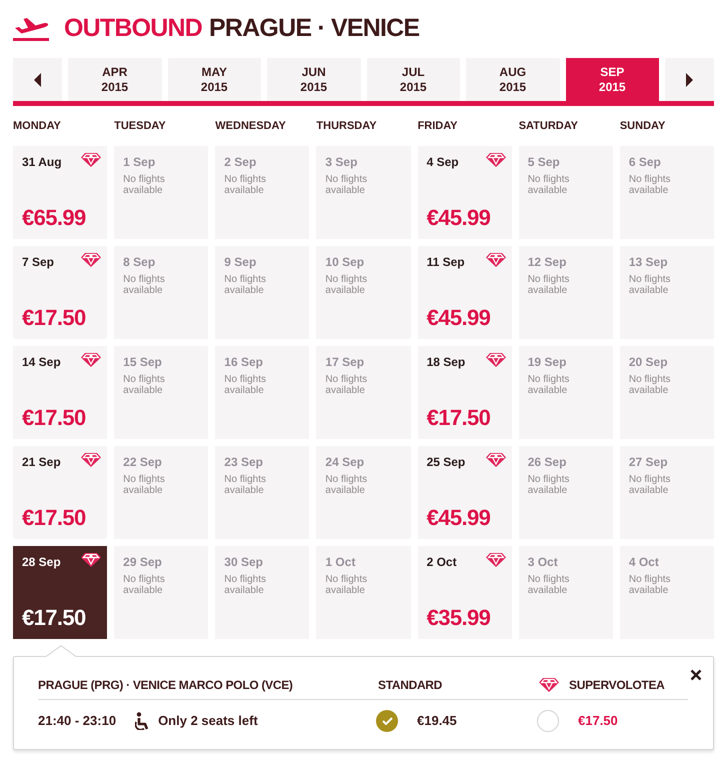  I want to click on day-date: 19 Sep, so click(547, 362).